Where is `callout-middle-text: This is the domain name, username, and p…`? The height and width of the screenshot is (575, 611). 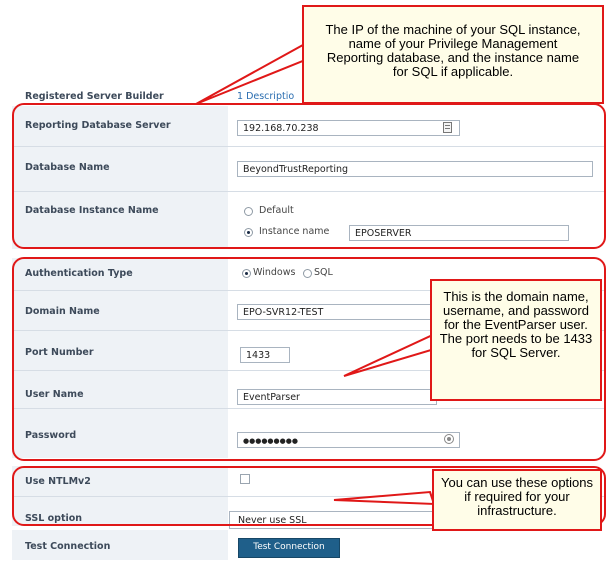 callout-middle-text: This is the domain name, username, and p… is located at coordinates (516, 324).